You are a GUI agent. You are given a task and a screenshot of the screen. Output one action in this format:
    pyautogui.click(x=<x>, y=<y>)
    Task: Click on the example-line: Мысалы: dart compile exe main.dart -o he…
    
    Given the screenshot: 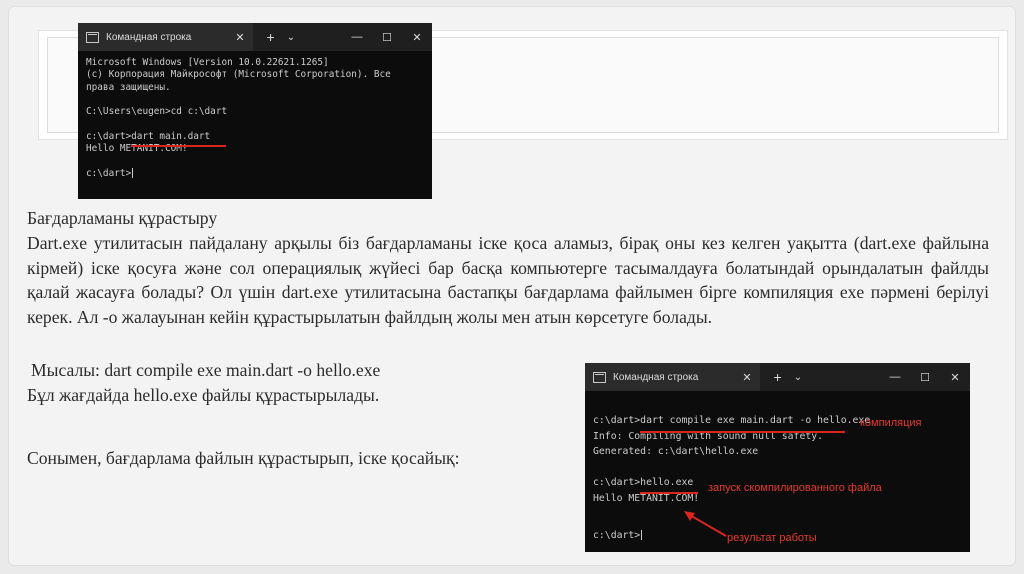 What is the action you would take?
    pyautogui.click(x=206, y=370)
    